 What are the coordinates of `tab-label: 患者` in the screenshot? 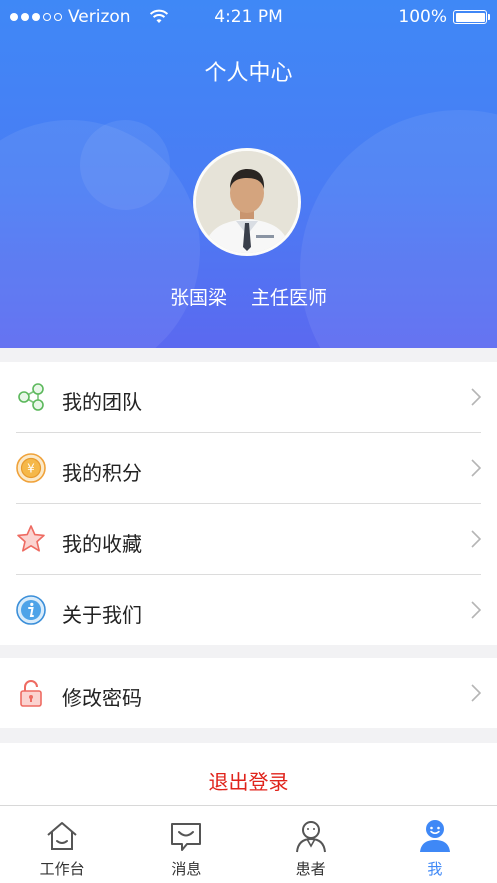 It's located at (310, 869).